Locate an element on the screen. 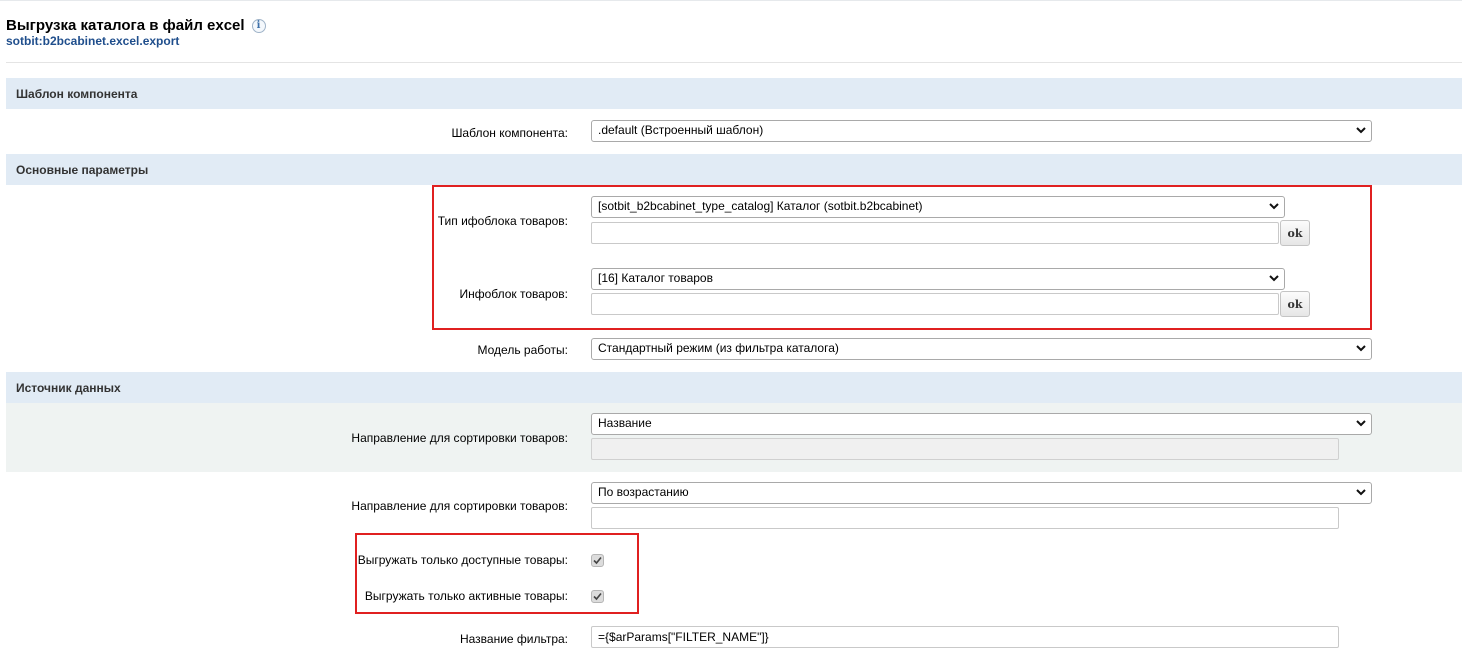 The height and width of the screenshot is (659, 1462). section-data-source: Источник данных is located at coordinates (734, 387).